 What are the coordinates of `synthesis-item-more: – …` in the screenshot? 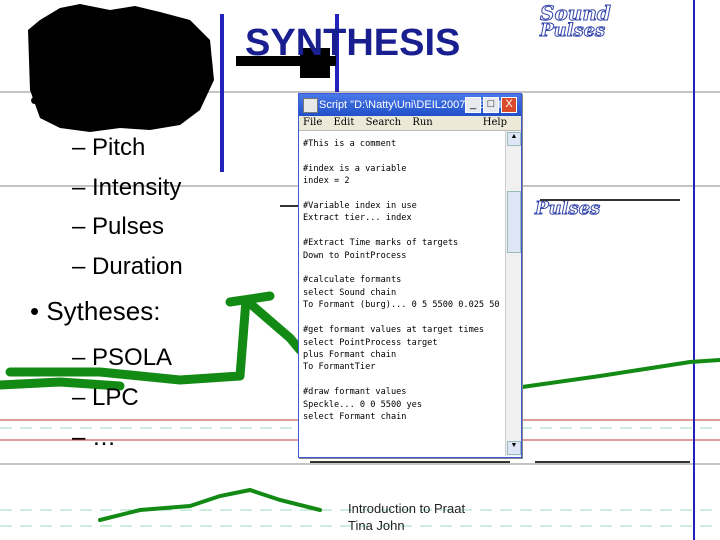 It's located at (94, 436).